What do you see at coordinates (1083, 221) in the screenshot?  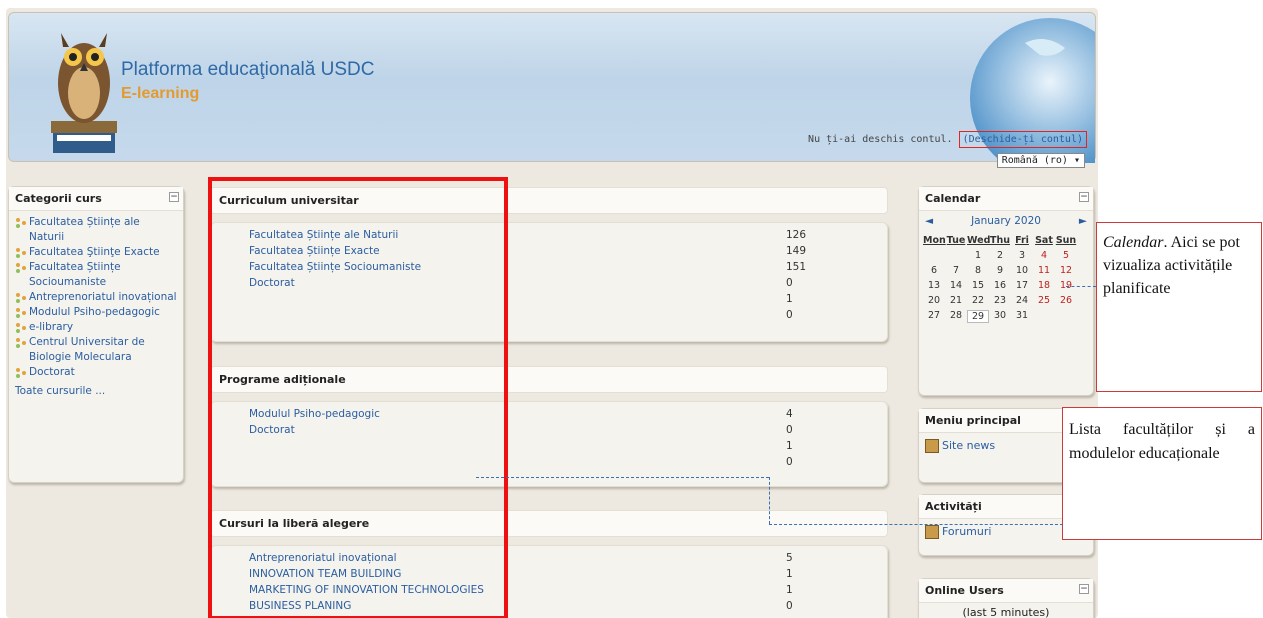 I see `next-month-icon: ►` at bounding box center [1083, 221].